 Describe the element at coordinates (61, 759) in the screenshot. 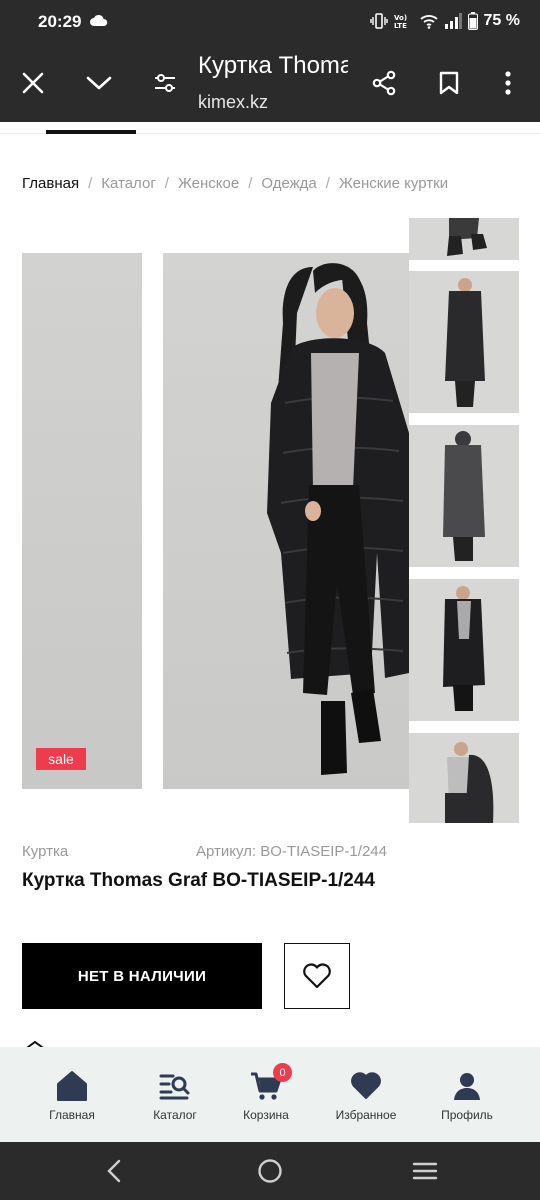

I see `sale-badge: sale` at that location.